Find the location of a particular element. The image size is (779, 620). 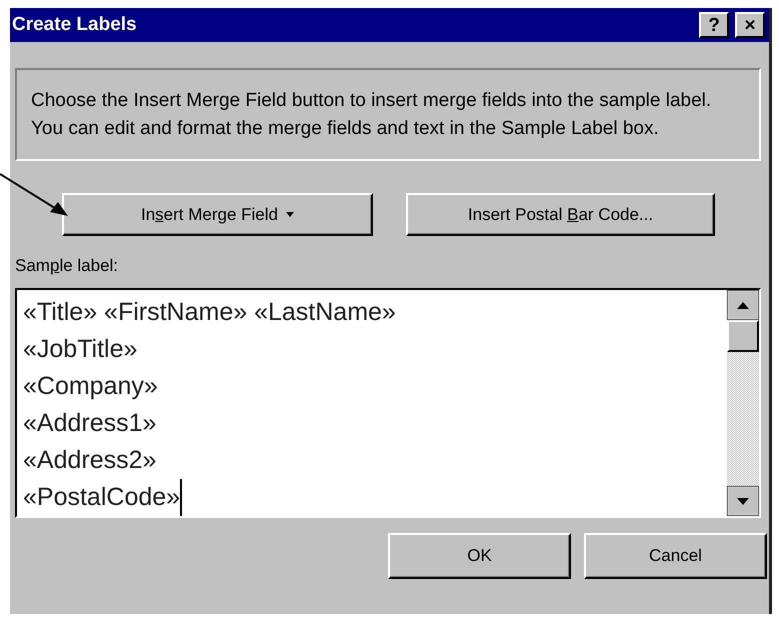

pointer-arrow is located at coordinates (35, 195).